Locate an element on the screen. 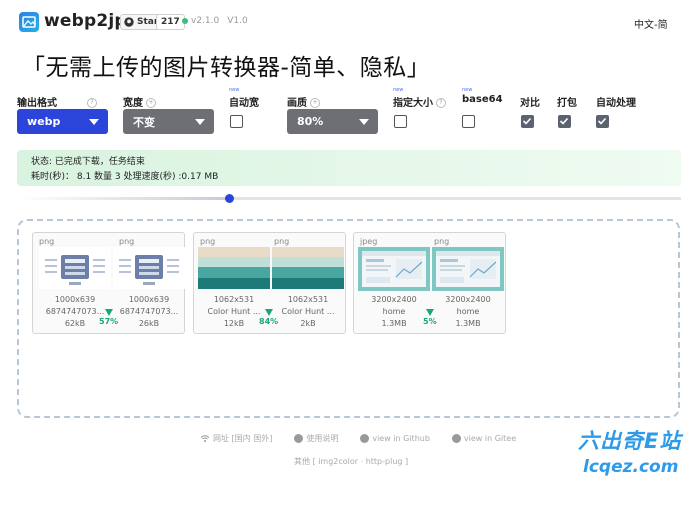  fixed-size-option: 指定大小? is located at coordinates (419, 101).